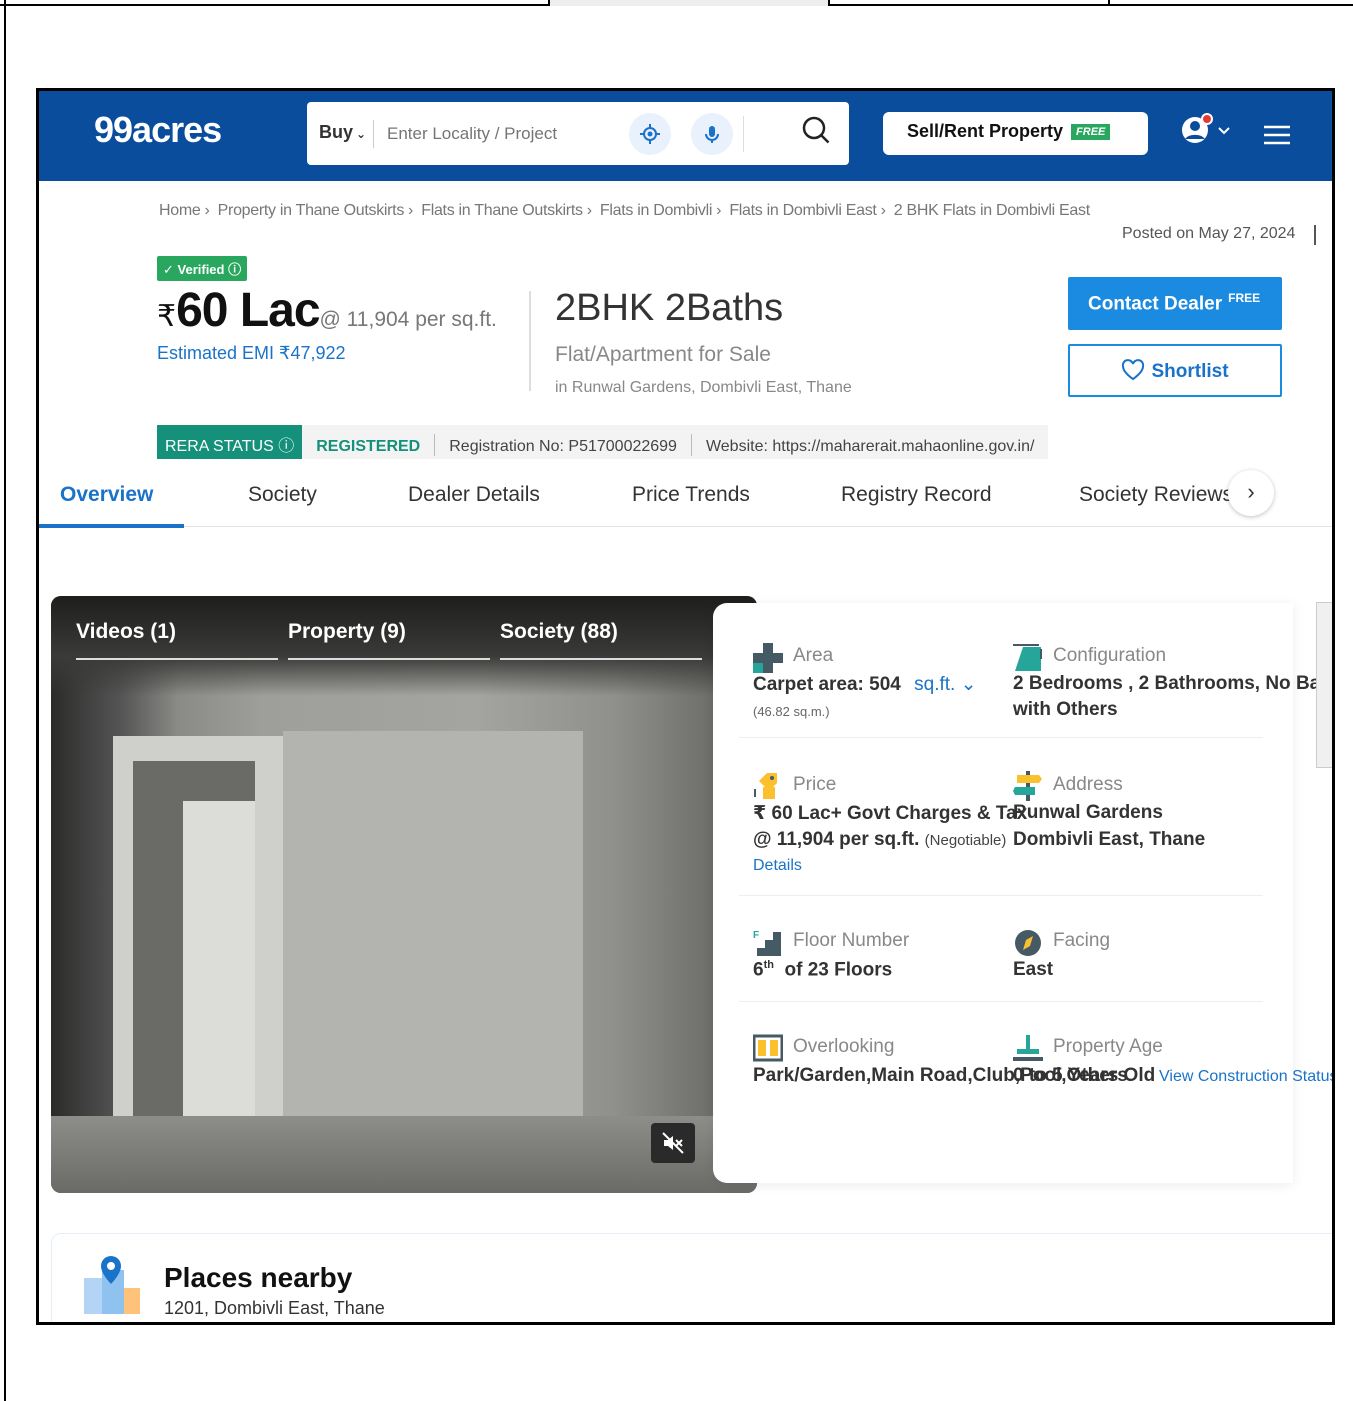 This screenshot has width=1353, height=1401. What do you see at coordinates (1133, 370) in the screenshot?
I see `heart-icon` at bounding box center [1133, 370].